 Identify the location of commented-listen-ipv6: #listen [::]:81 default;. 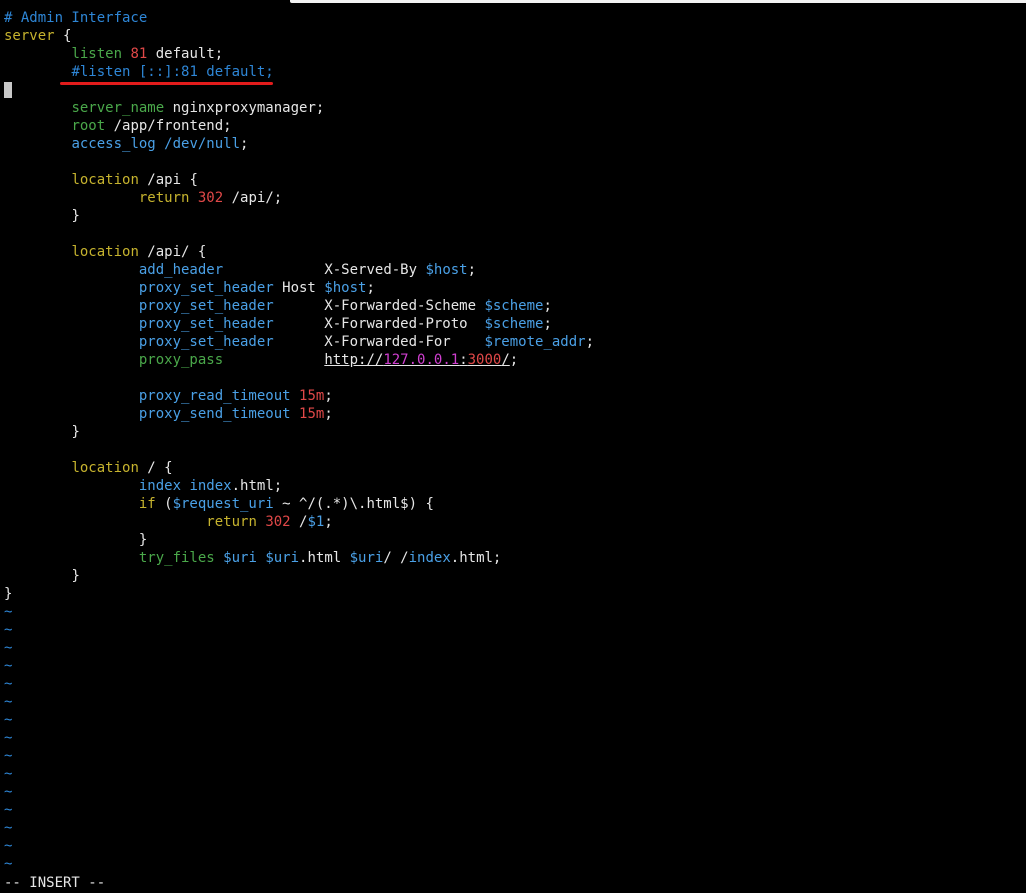
(172, 72).